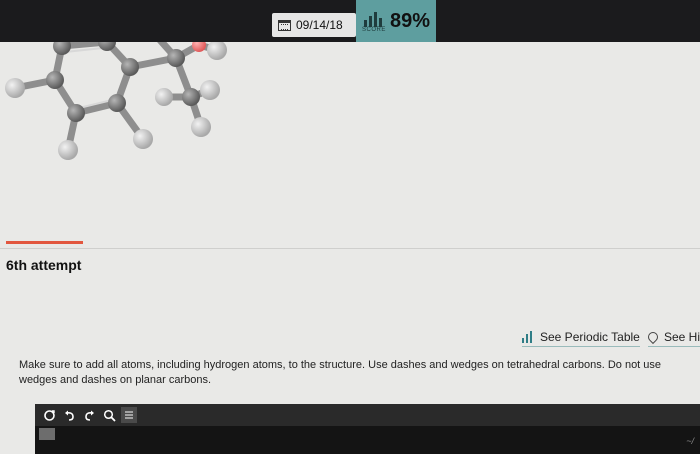 The height and width of the screenshot is (454, 700). I want to click on clear-icon, so click(49, 415).